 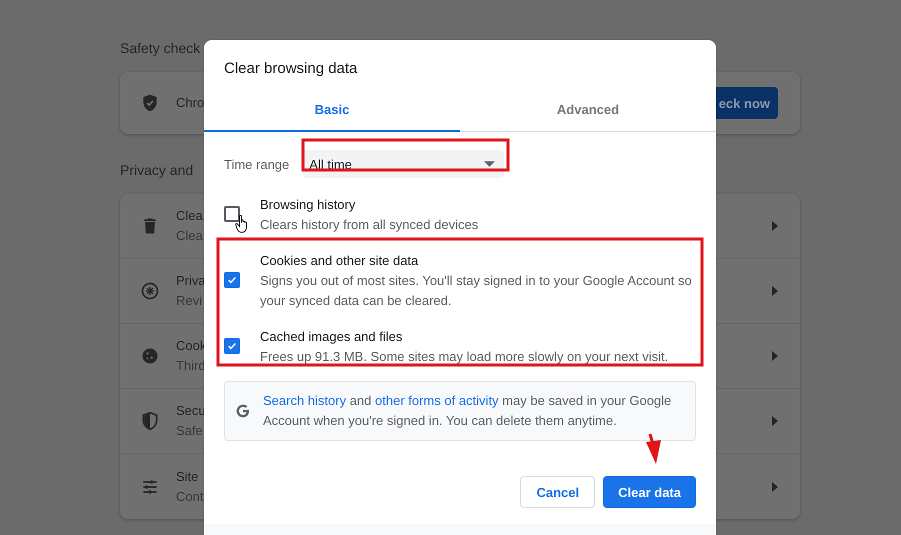 What do you see at coordinates (558, 492) in the screenshot?
I see `cancel-button: Cancel` at bounding box center [558, 492].